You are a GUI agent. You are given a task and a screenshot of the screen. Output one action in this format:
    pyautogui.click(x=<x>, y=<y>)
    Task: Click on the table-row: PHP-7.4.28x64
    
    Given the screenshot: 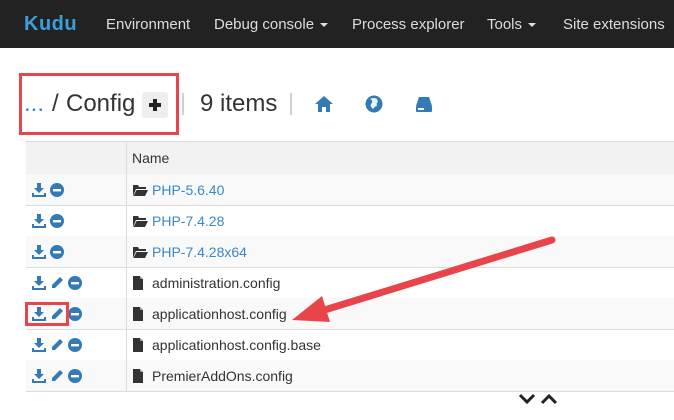 What is the action you would take?
    pyautogui.click(x=350, y=252)
    